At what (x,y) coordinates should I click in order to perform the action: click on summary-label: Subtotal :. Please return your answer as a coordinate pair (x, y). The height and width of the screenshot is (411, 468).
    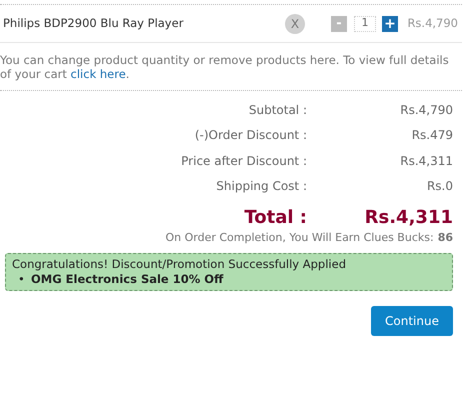
    Looking at the image, I should click on (277, 110).